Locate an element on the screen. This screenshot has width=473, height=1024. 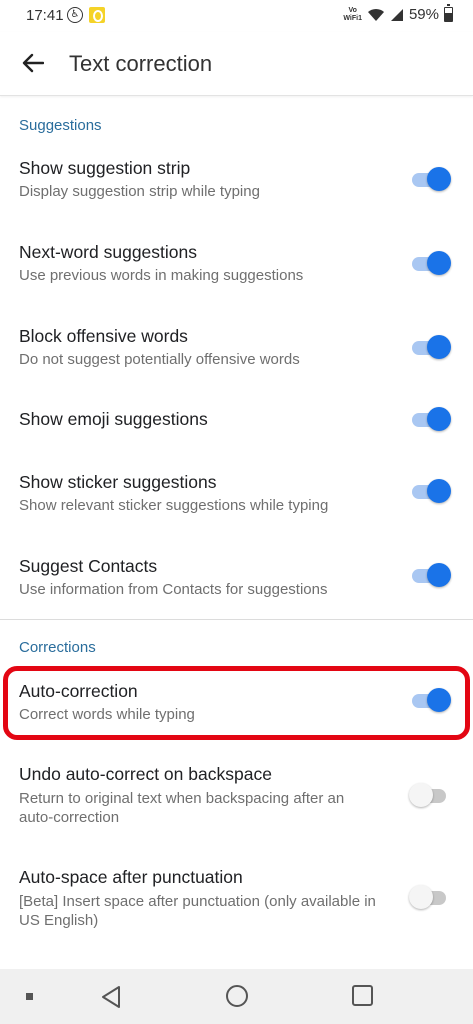
pref-title: Show sticker suggestions is located at coordinates (118, 482).